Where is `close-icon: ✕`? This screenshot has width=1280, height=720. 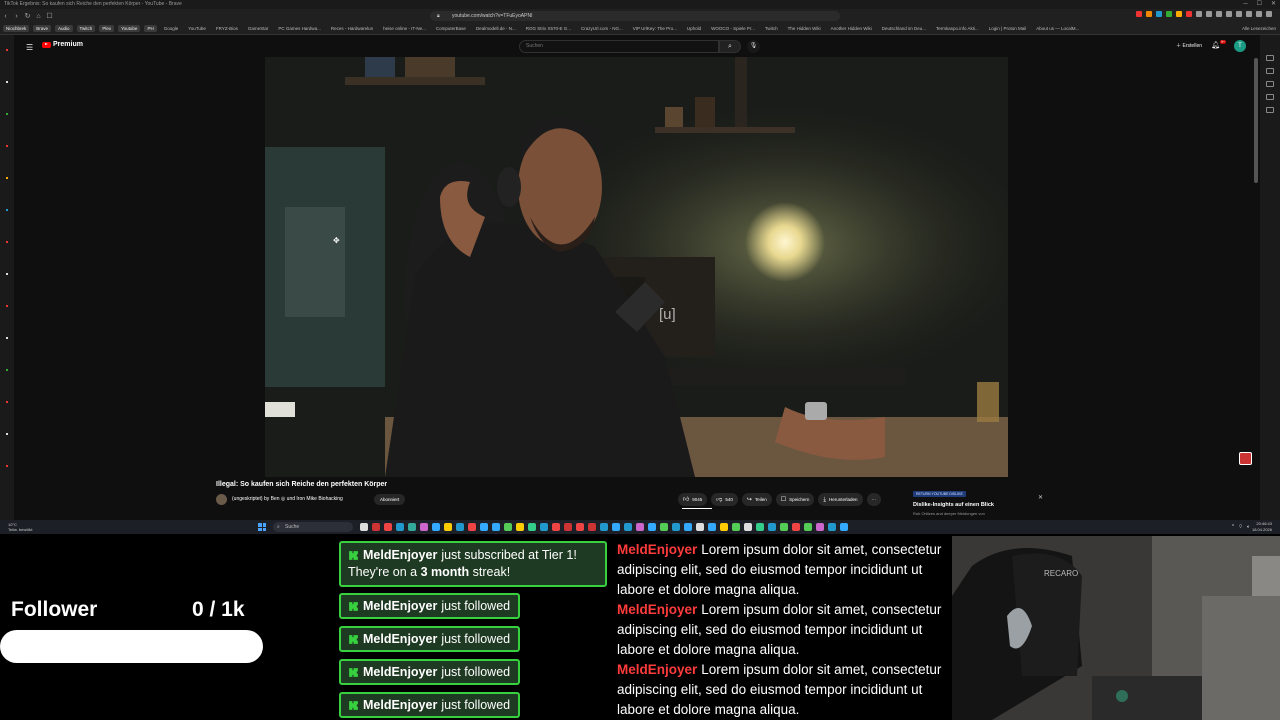
close-icon: ✕ is located at coordinates (1040, 497).